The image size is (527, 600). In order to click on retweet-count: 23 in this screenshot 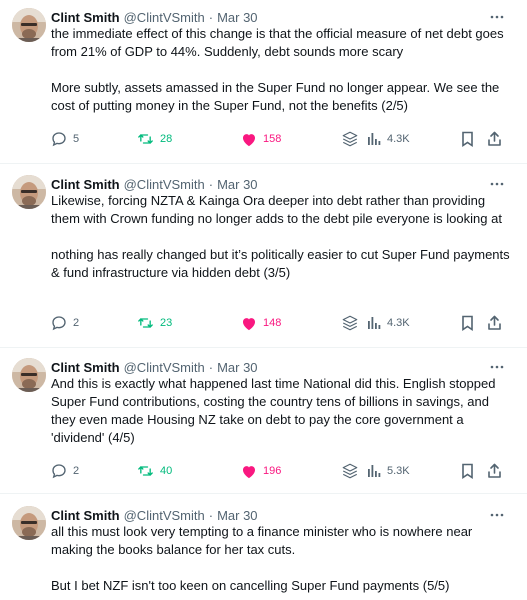, I will do `click(166, 323)`.